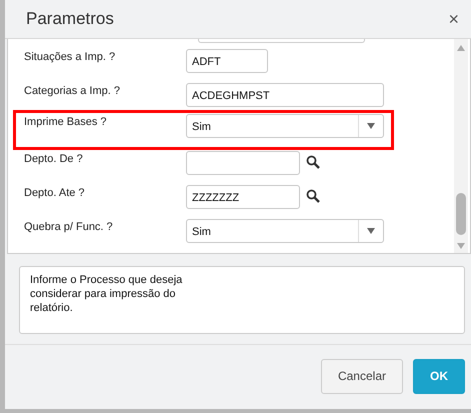 Image resolution: width=471 pixels, height=413 pixels. I want to click on field-label: Quebra p/ Func. ?, so click(68, 226).